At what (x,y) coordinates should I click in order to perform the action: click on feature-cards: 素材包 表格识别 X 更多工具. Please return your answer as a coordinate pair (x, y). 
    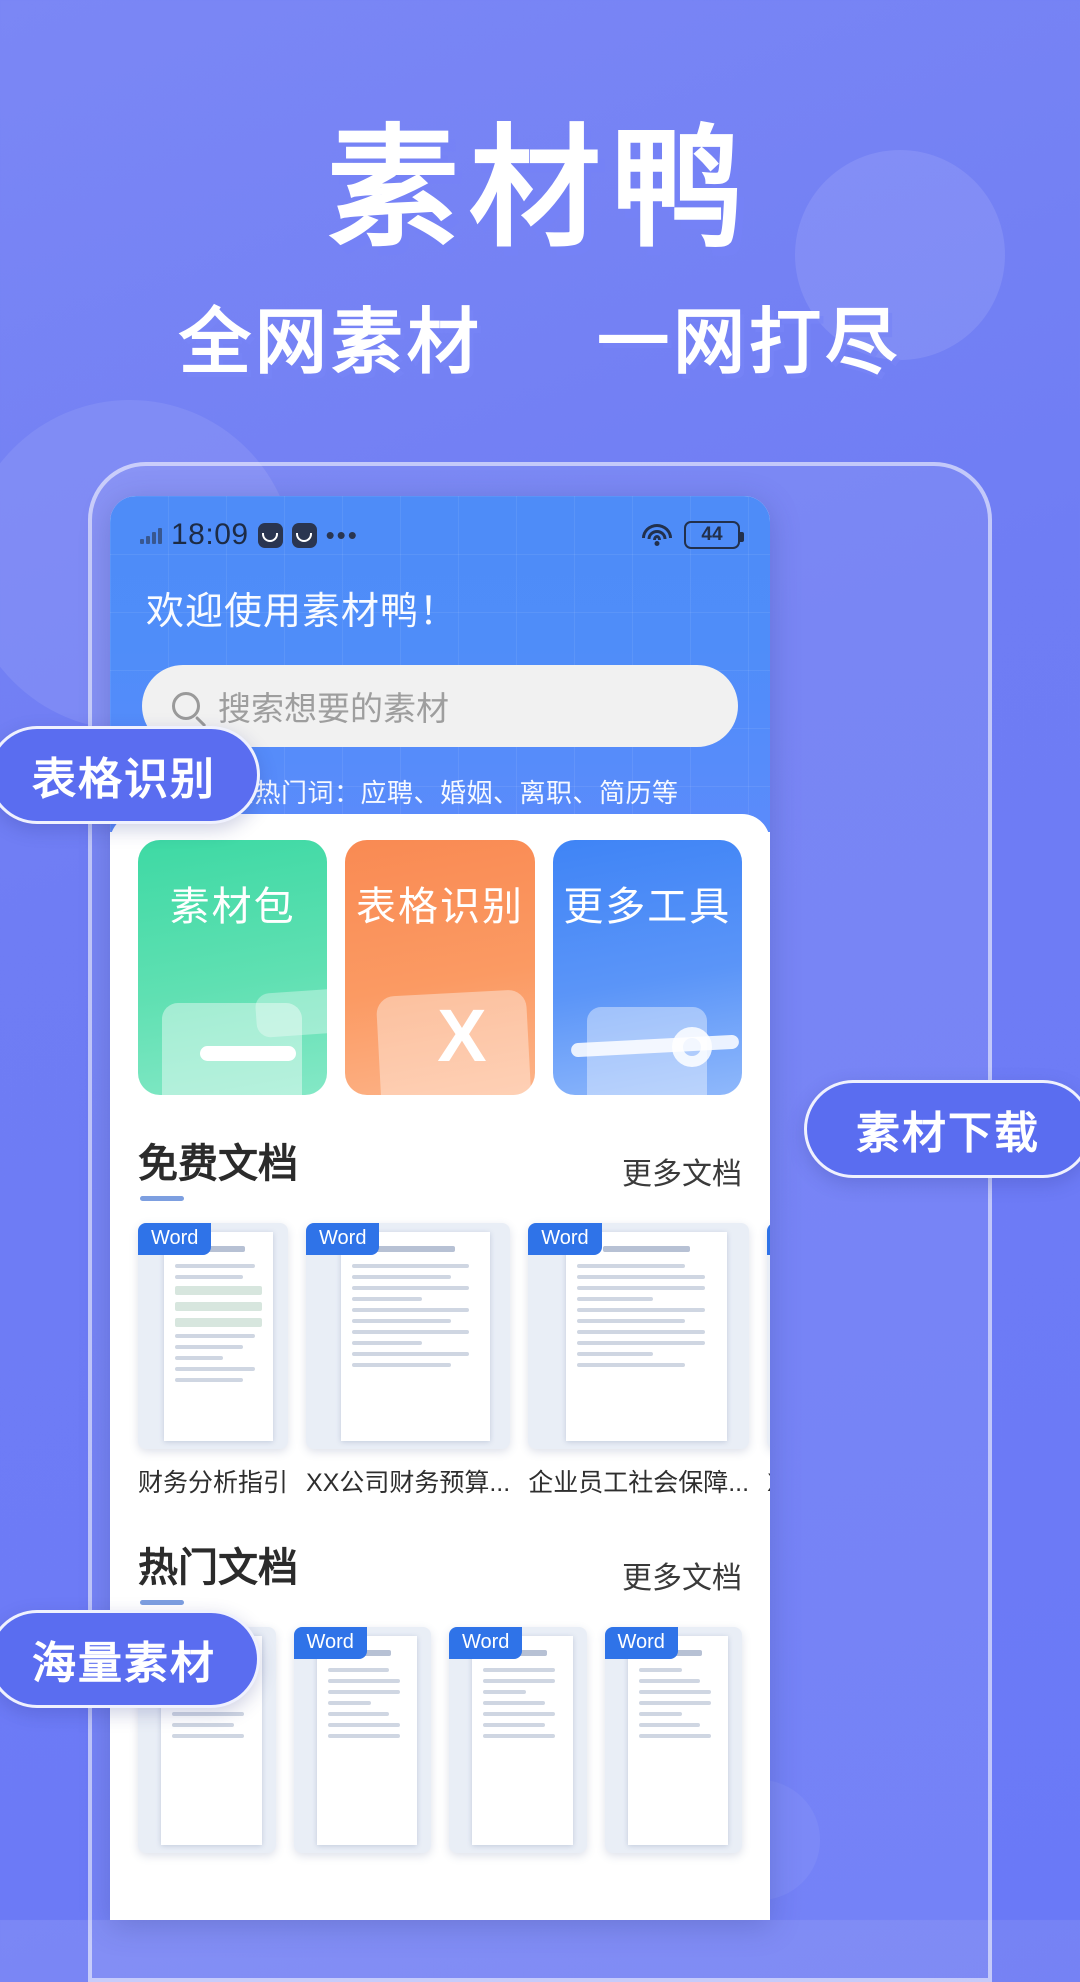
    Looking at the image, I should click on (440, 967).